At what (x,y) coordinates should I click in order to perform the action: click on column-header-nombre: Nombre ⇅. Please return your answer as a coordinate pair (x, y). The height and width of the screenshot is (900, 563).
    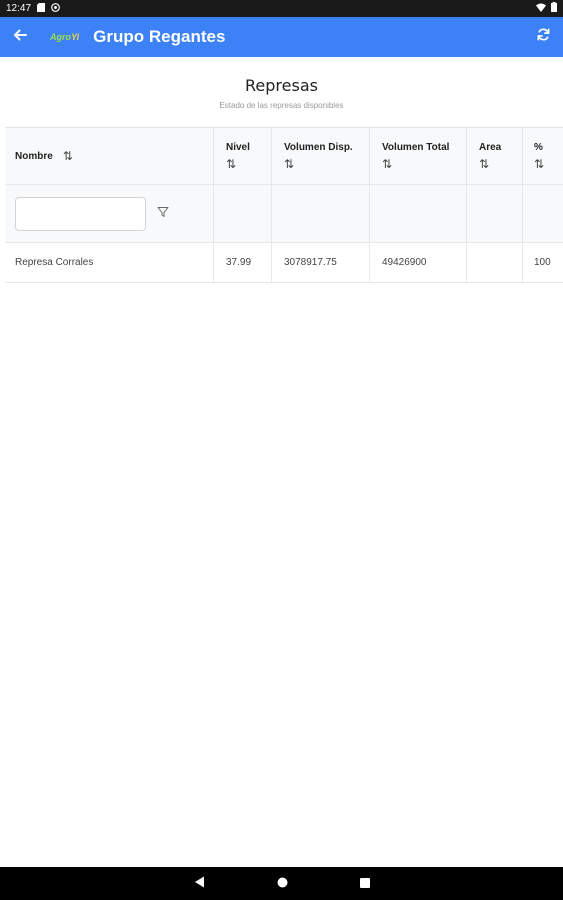
    Looking at the image, I should click on (109, 156).